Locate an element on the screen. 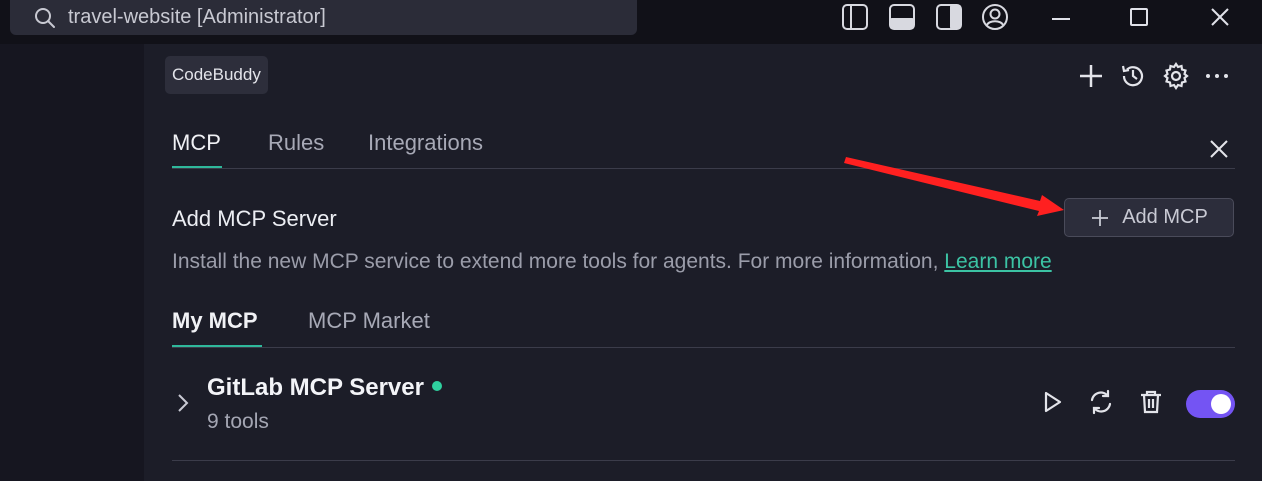 The width and height of the screenshot is (1262, 481). history-icon is located at coordinates (1133, 76).